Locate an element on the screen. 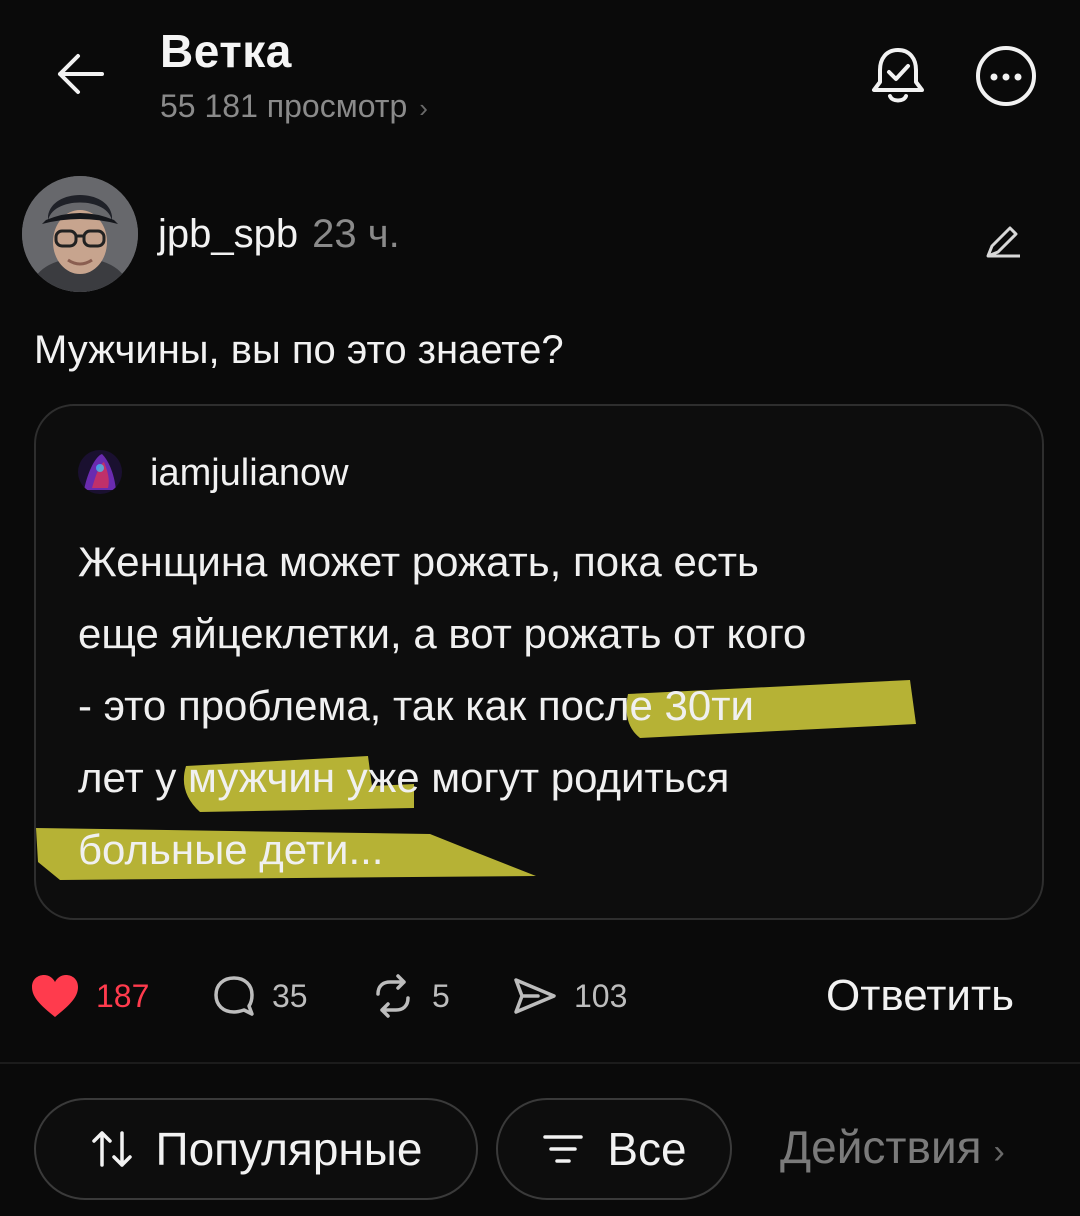  quote-author-avatar is located at coordinates (100, 472).